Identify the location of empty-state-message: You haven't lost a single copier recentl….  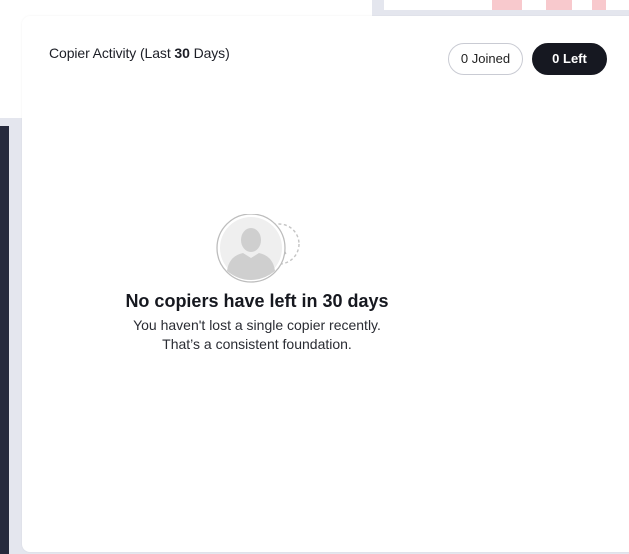
(257, 335).